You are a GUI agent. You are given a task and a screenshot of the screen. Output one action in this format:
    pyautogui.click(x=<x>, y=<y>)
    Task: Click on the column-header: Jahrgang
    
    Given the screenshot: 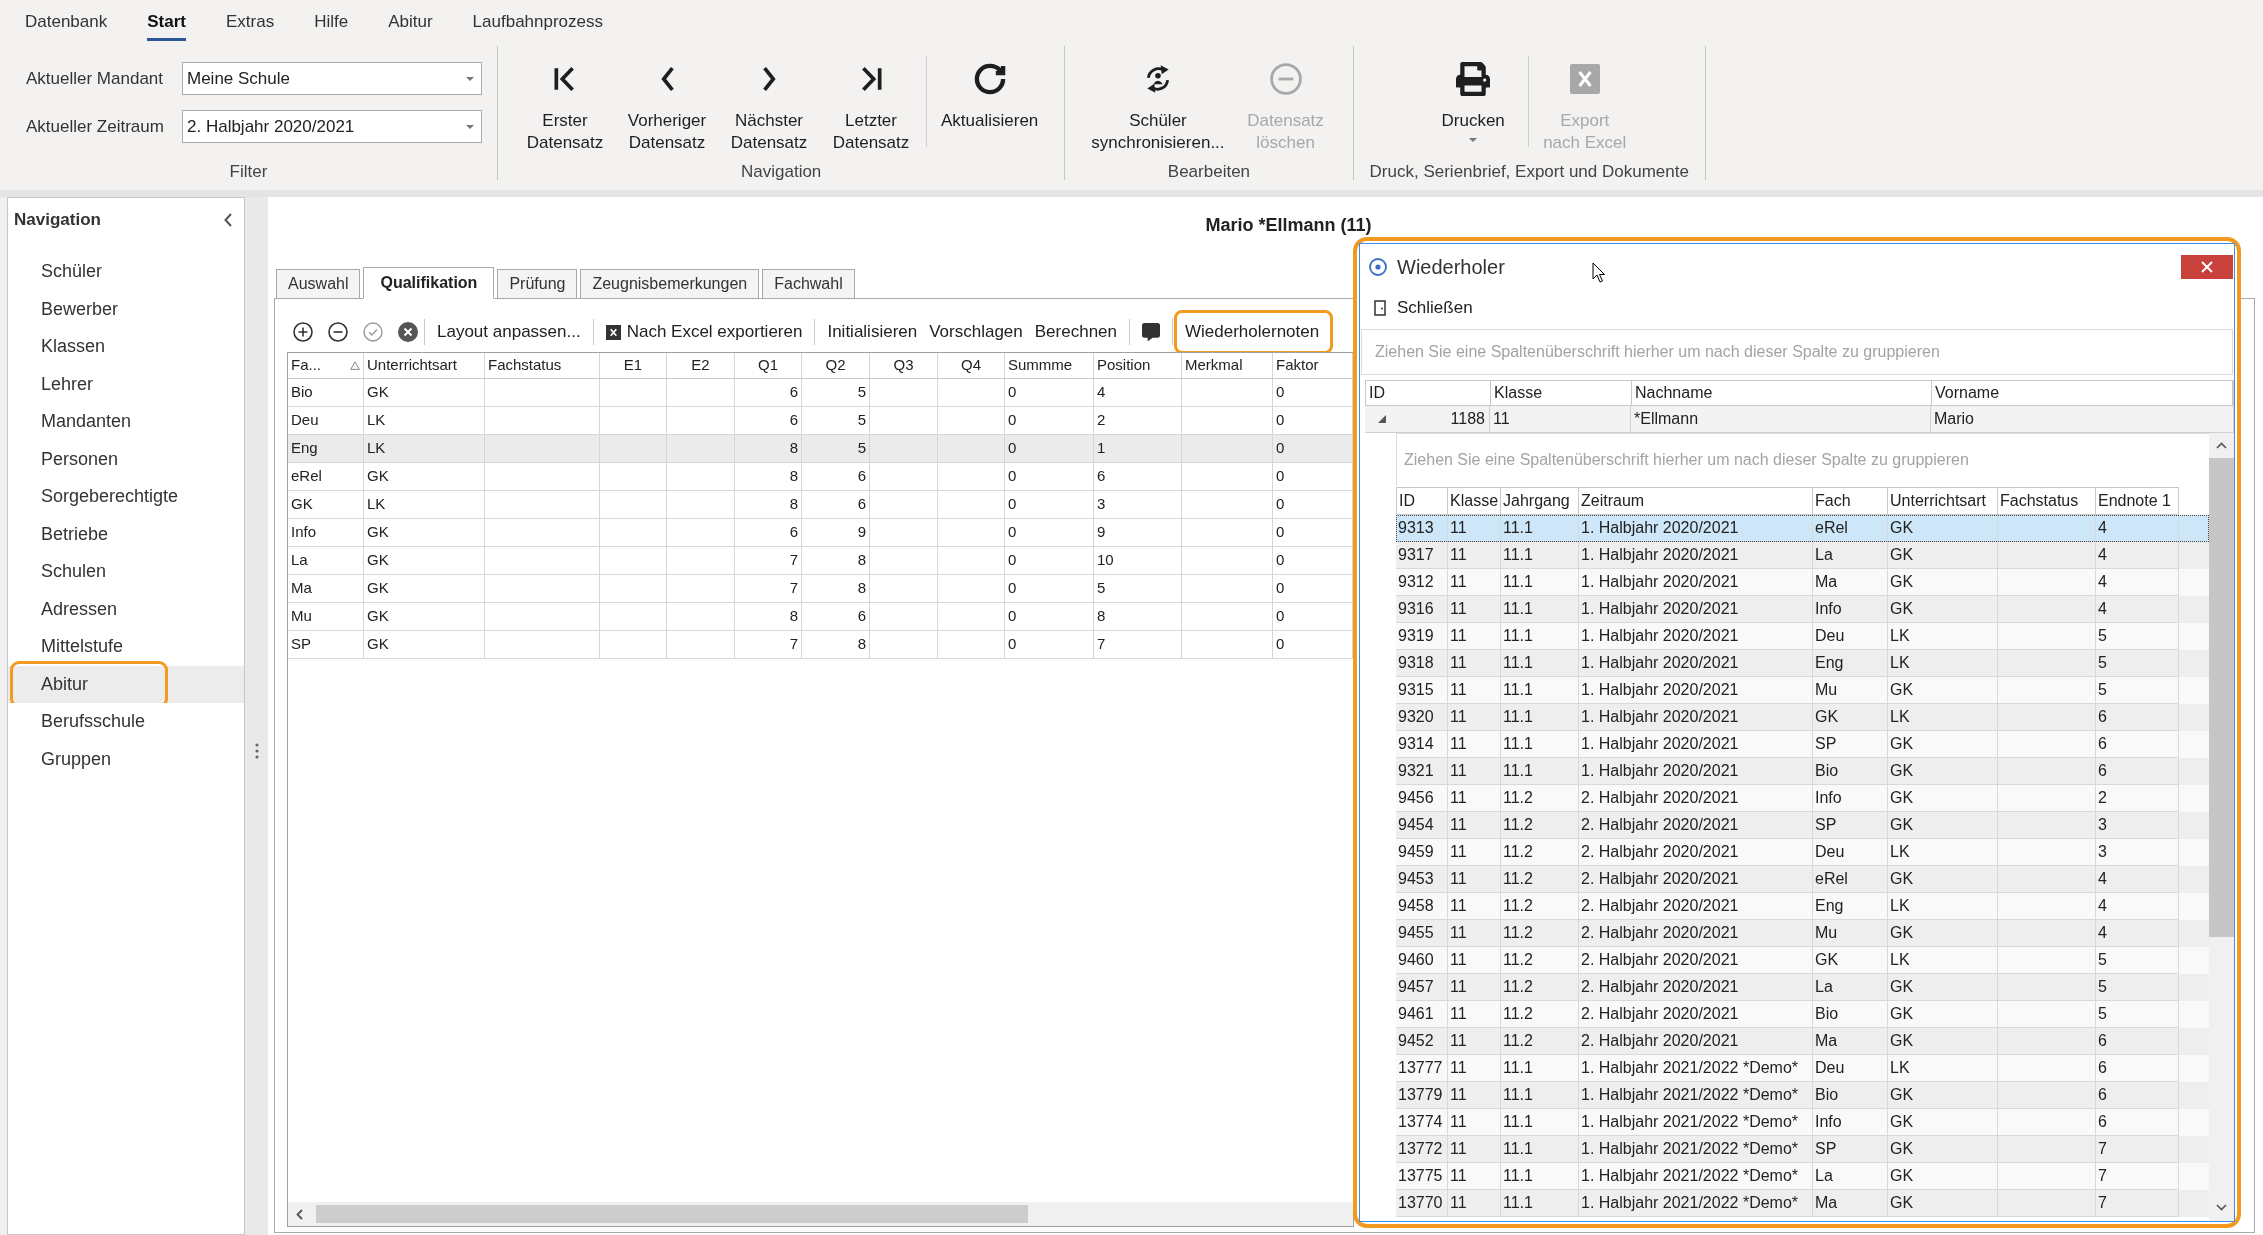 What is the action you would take?
    pyautogui.click(x=1540, y=501)
    